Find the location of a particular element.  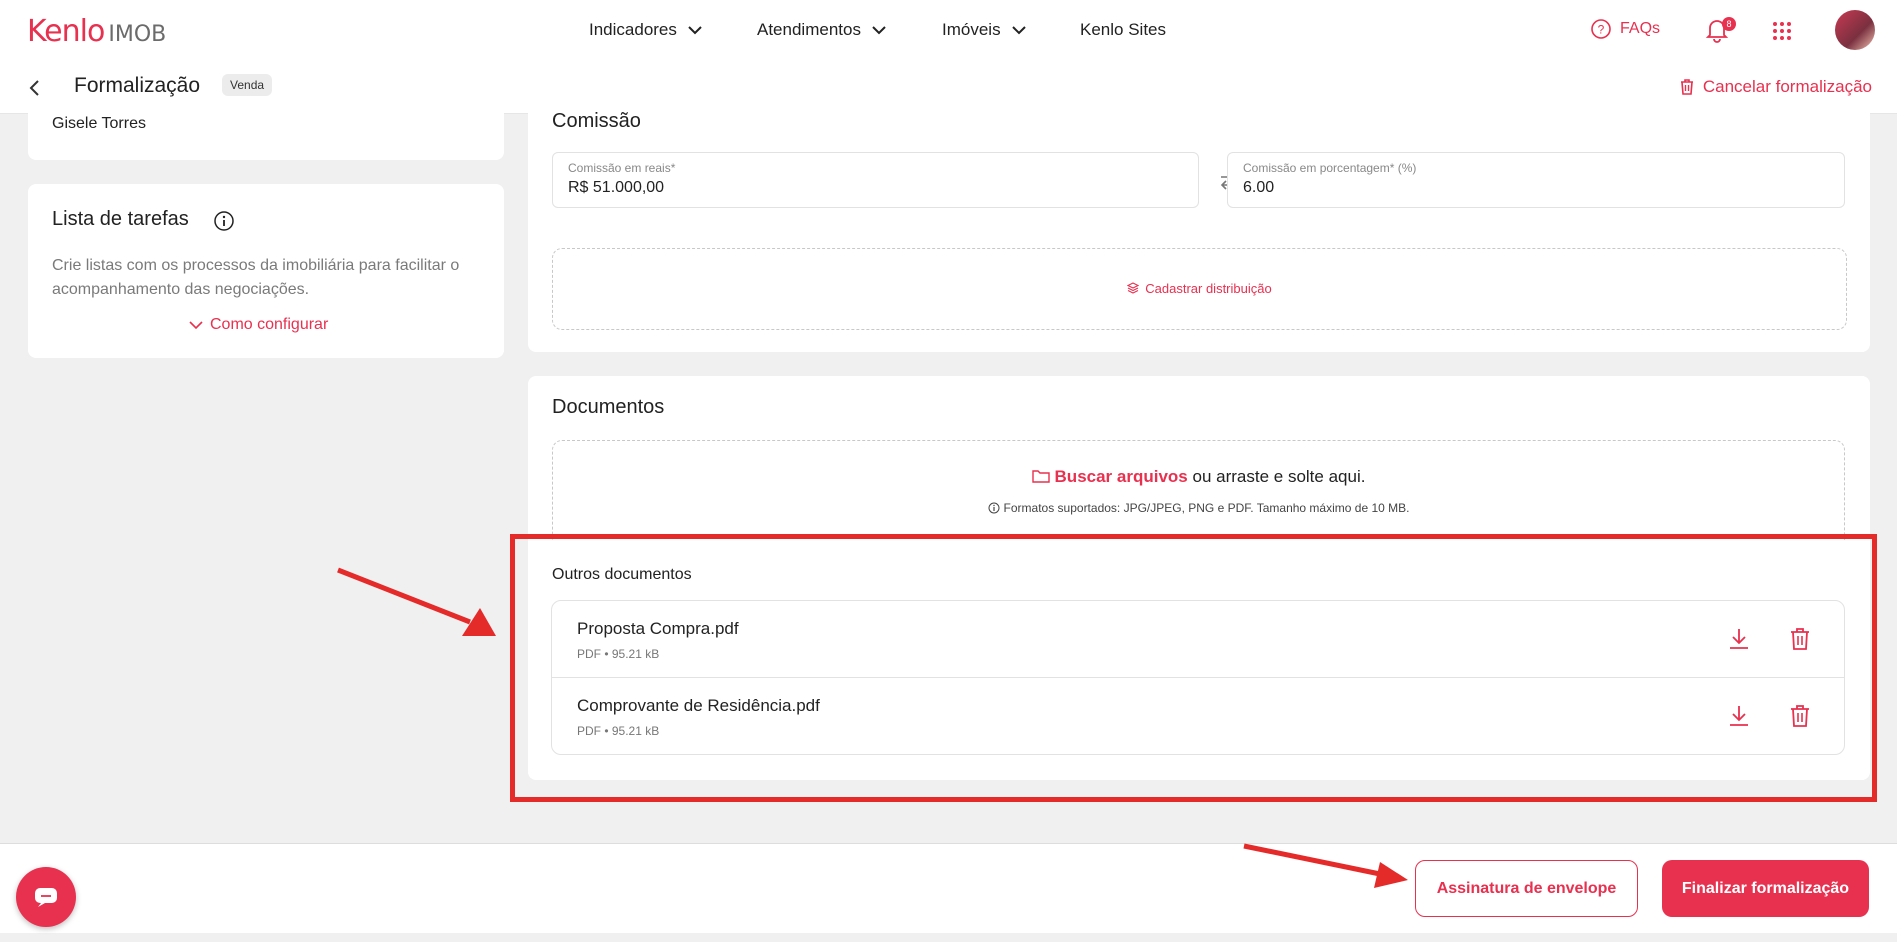

kenlo-logo: Kenlo IMOB is located at coordinates (96, 31).